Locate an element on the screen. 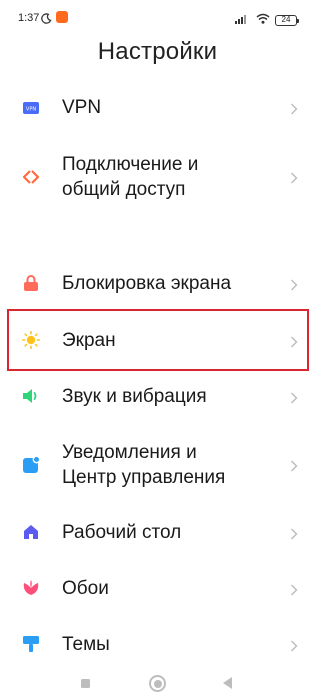 This screenshot has width=320, height=700. settings-item-wallpaper: Обои is located at coordinates (157, 588).